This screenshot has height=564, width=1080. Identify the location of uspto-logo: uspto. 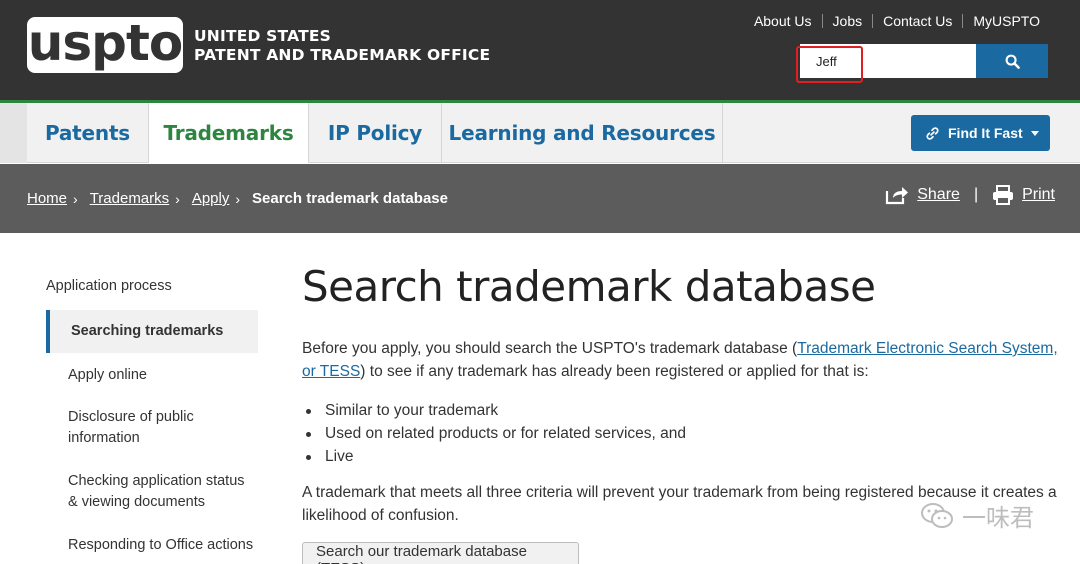
(105, 43).